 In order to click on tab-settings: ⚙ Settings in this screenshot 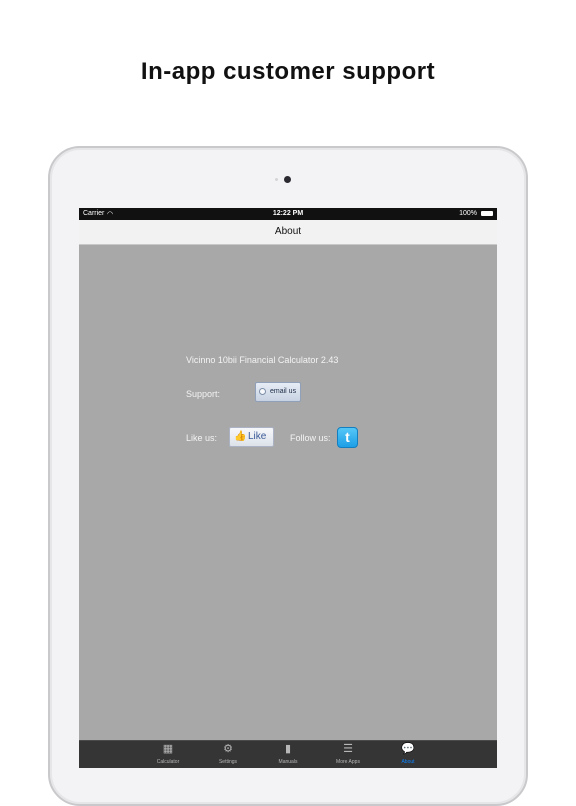, I will do `click(228, 754)`.